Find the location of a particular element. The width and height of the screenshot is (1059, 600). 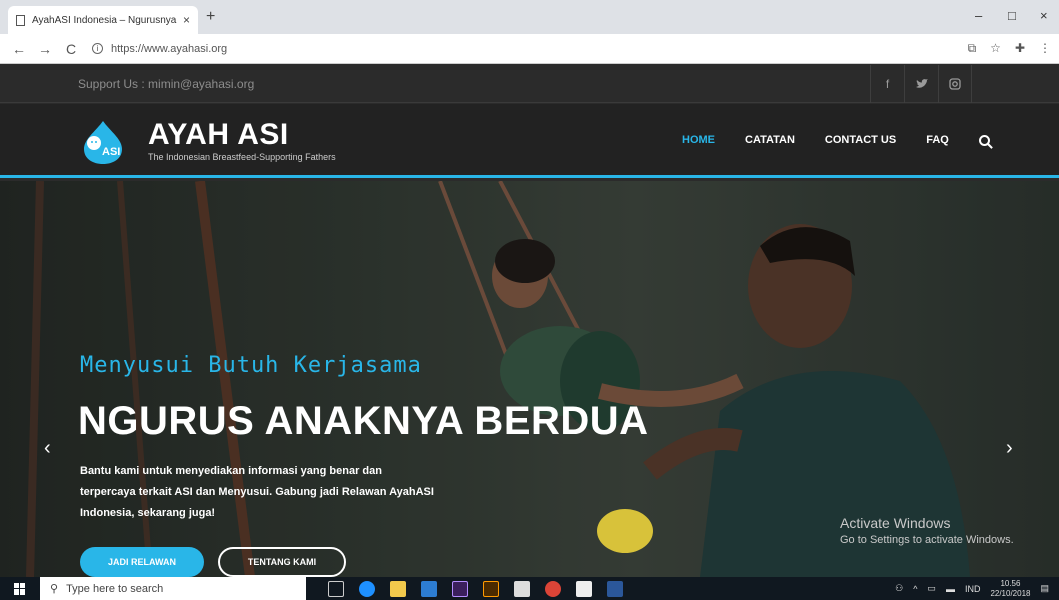

system-tray: ⚇ ^ ▭ ▬ IND 10.56 22/10/2018 ▤ is located at coordinates (972, 588).